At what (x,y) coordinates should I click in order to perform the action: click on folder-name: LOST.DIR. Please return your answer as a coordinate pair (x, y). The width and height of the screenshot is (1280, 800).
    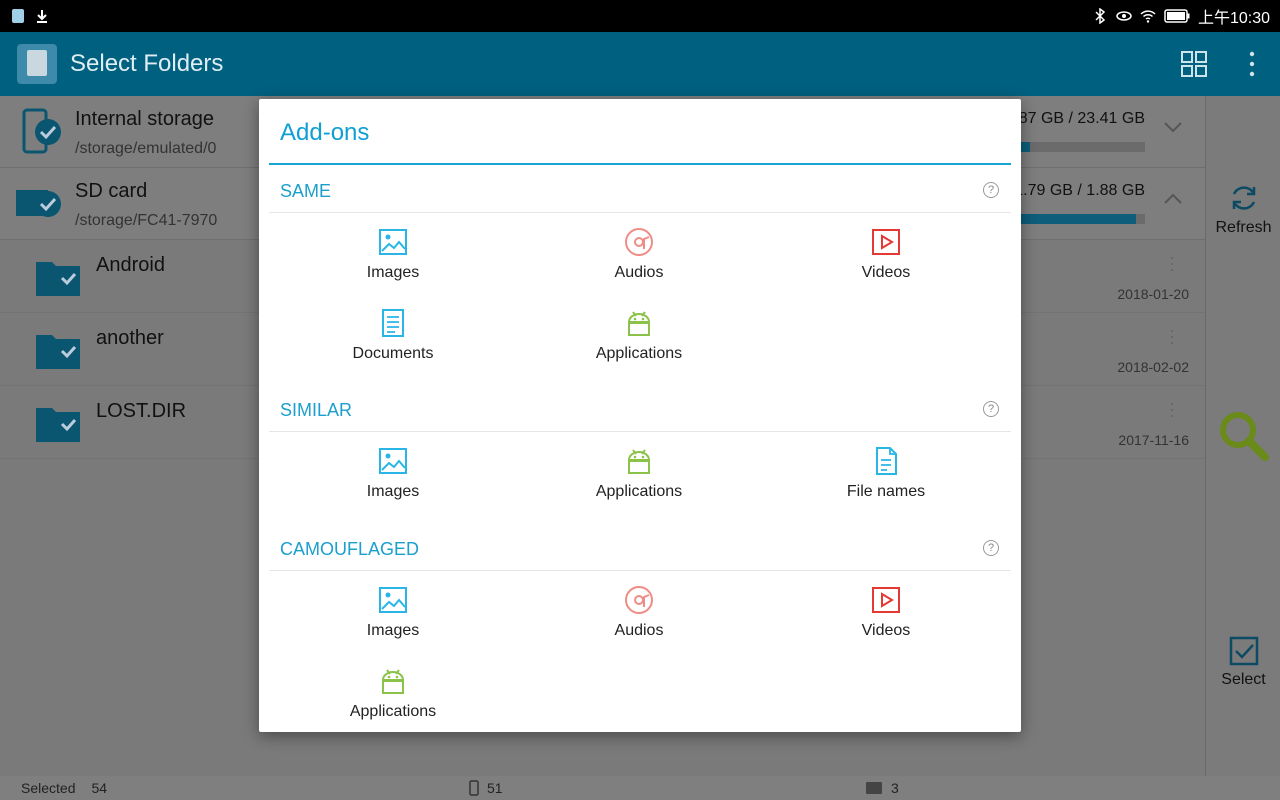
    Looking at the image, I should click on (141, 411).